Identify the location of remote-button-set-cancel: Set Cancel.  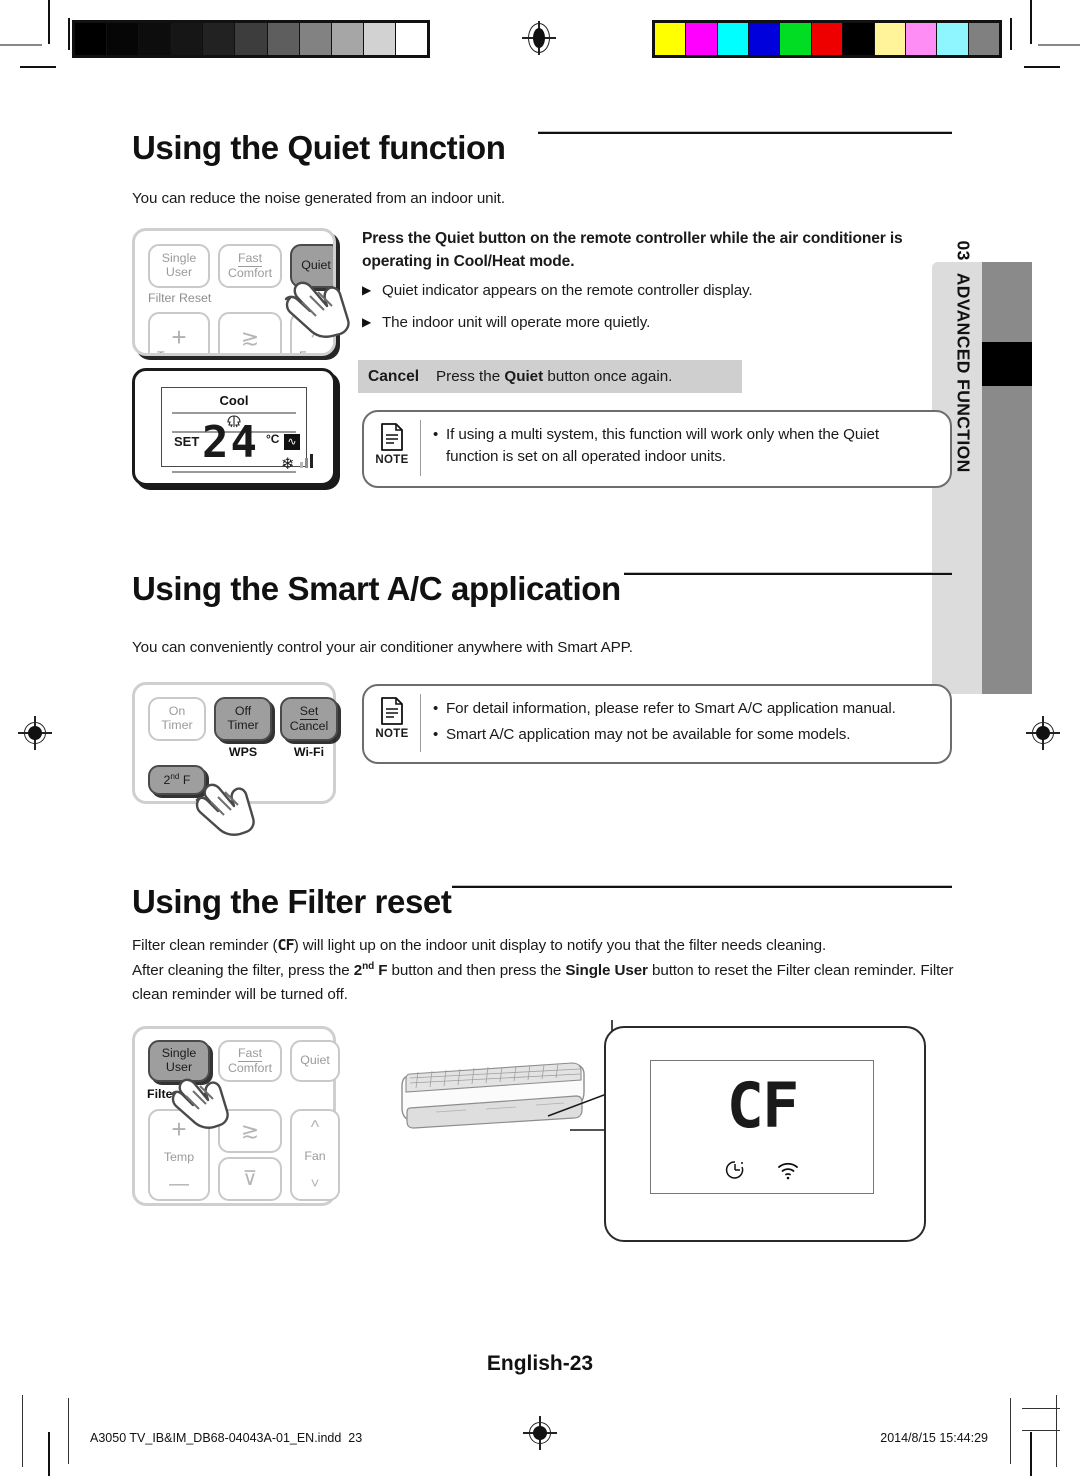
(309, 719).